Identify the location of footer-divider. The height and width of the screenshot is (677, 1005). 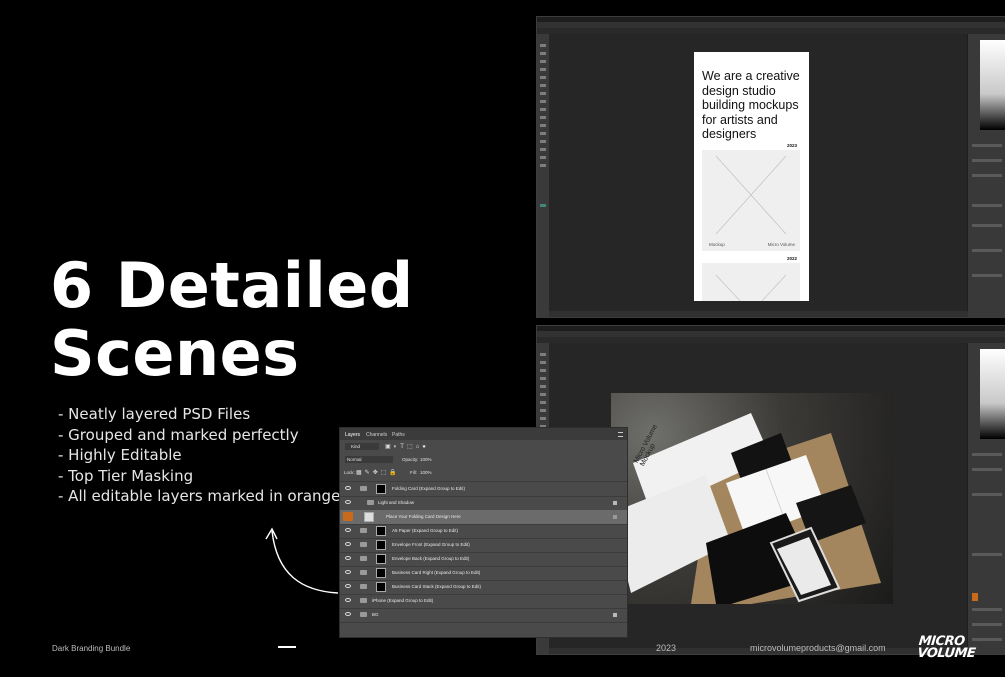
(287, 647).